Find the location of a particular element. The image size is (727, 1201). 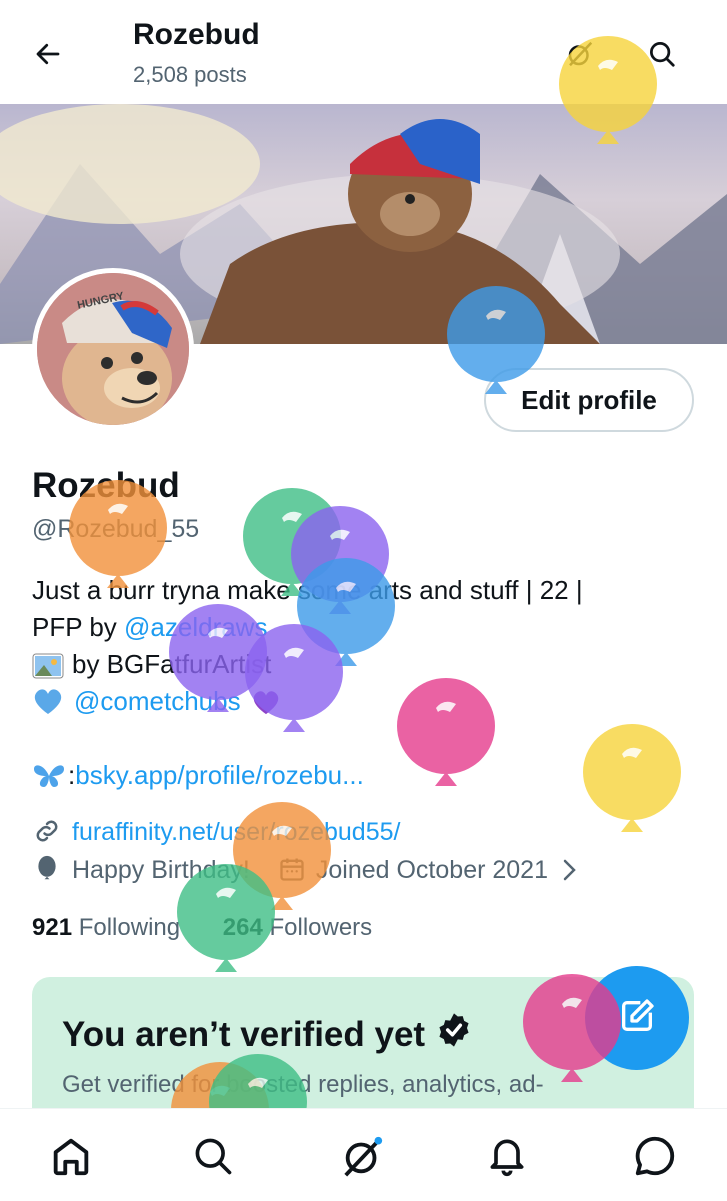

calendar-icon is located at coordinates (293, 870).